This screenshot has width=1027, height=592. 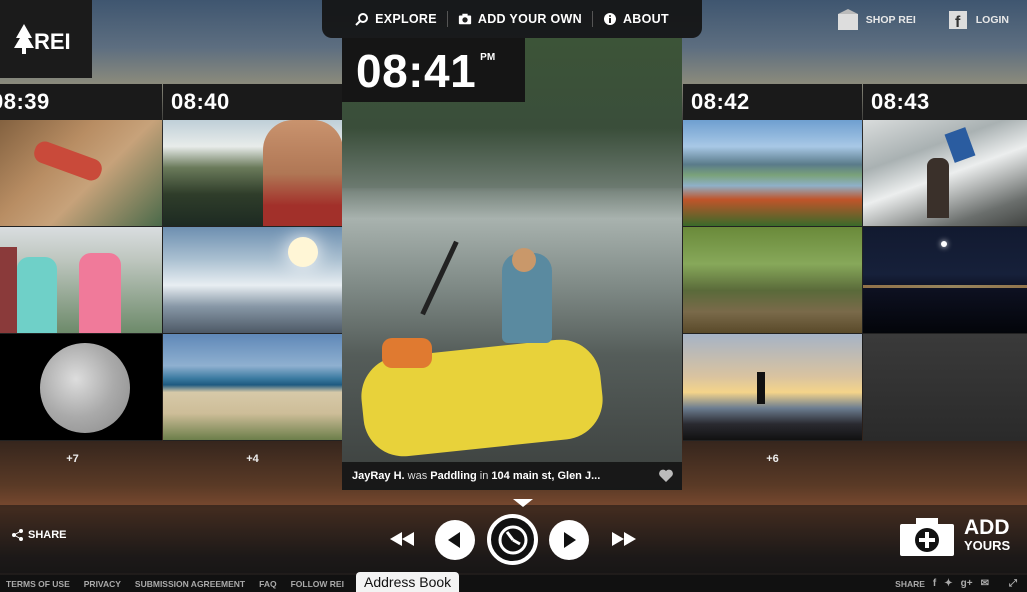 I want to click on camera-plus-icon, so click(x=927, y=537).